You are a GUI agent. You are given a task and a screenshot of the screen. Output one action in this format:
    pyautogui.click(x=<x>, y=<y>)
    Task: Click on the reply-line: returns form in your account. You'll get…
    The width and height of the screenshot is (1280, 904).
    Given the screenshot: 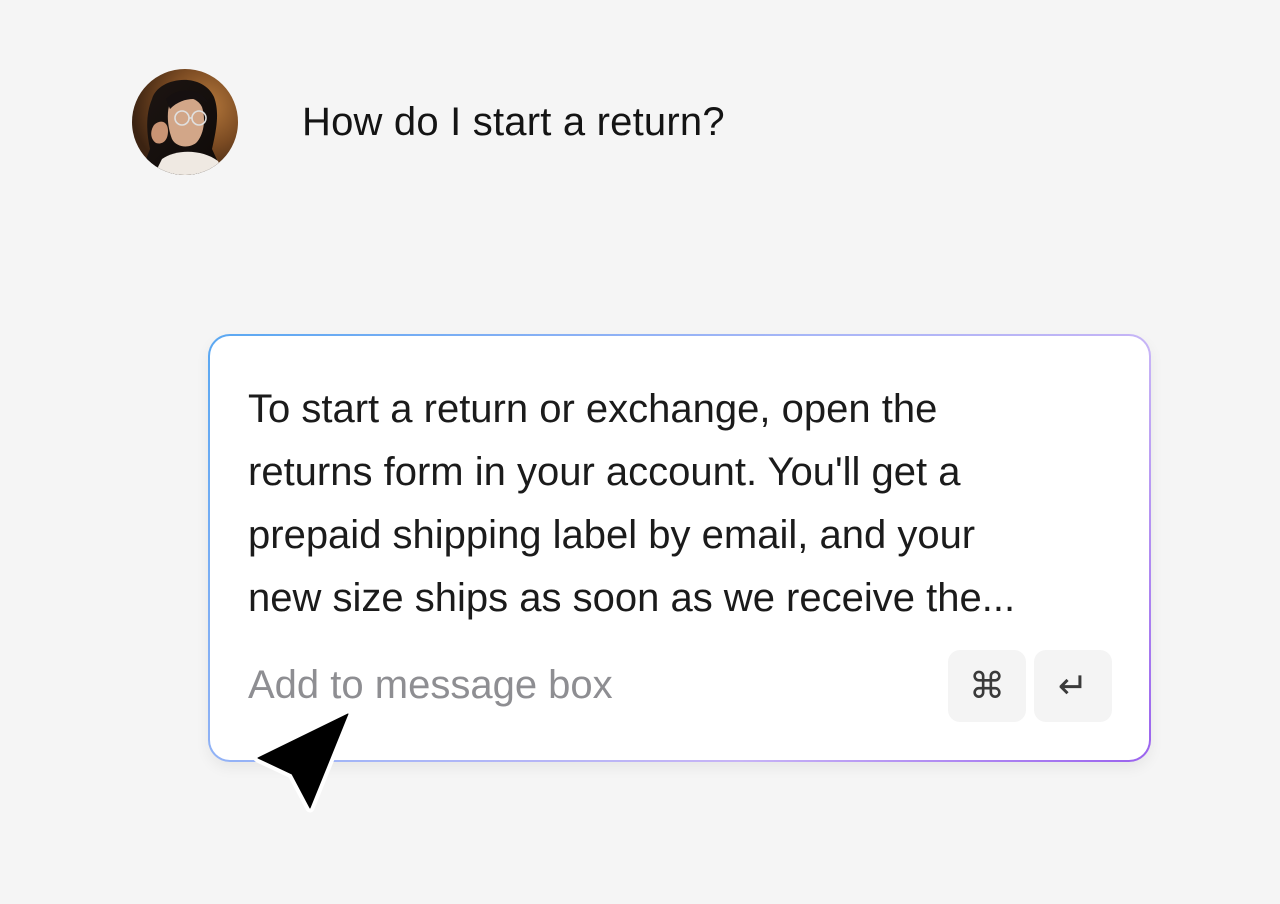 What is the action you would take?
    pyautogui.click(x=604, y=472)
    